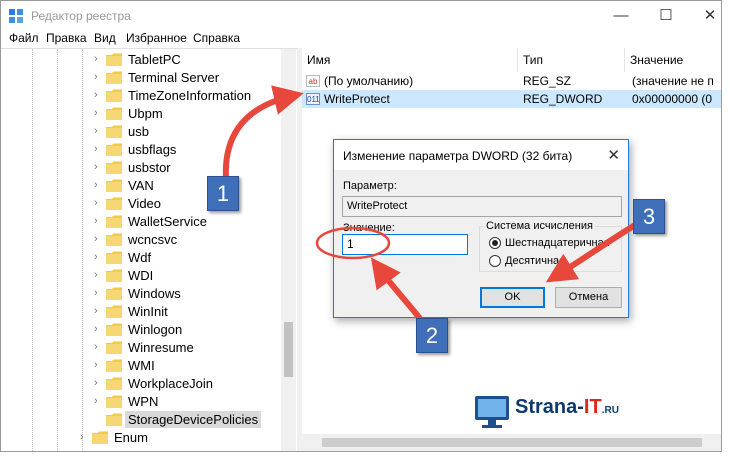 The image size is (730, 463). I want to click on tree-item: › Windows, so click(137, 293).